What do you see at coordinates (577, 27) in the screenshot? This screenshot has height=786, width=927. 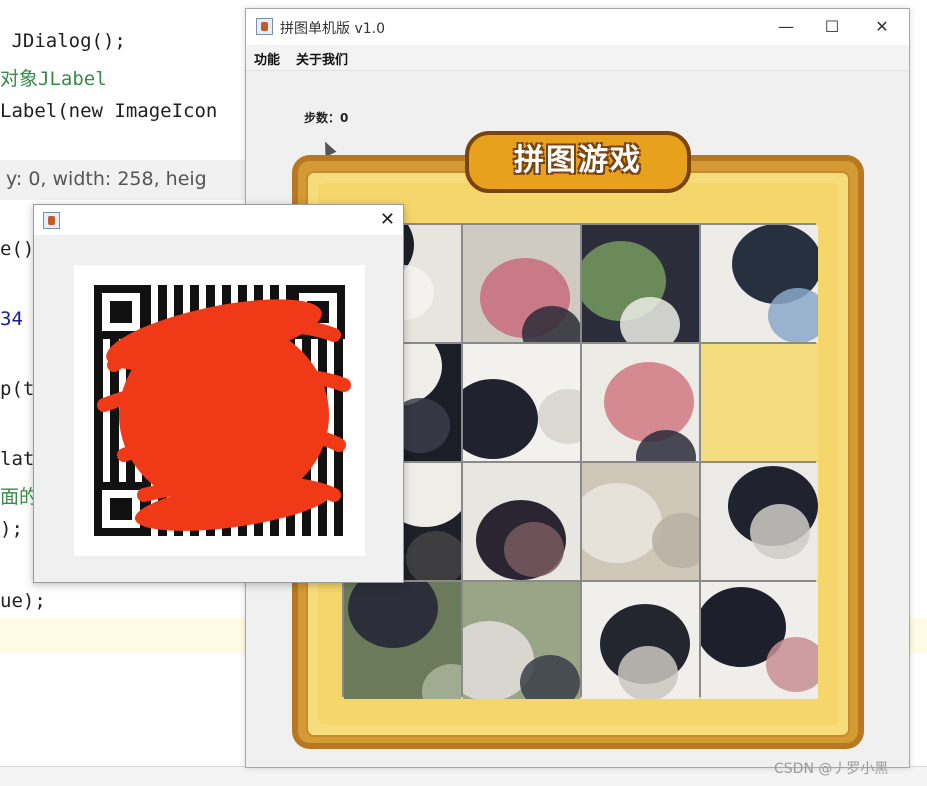 I see `window-titlebar: 拼图单机版 v1.0 — ☐ ✕` at bounding box center [577, 27].